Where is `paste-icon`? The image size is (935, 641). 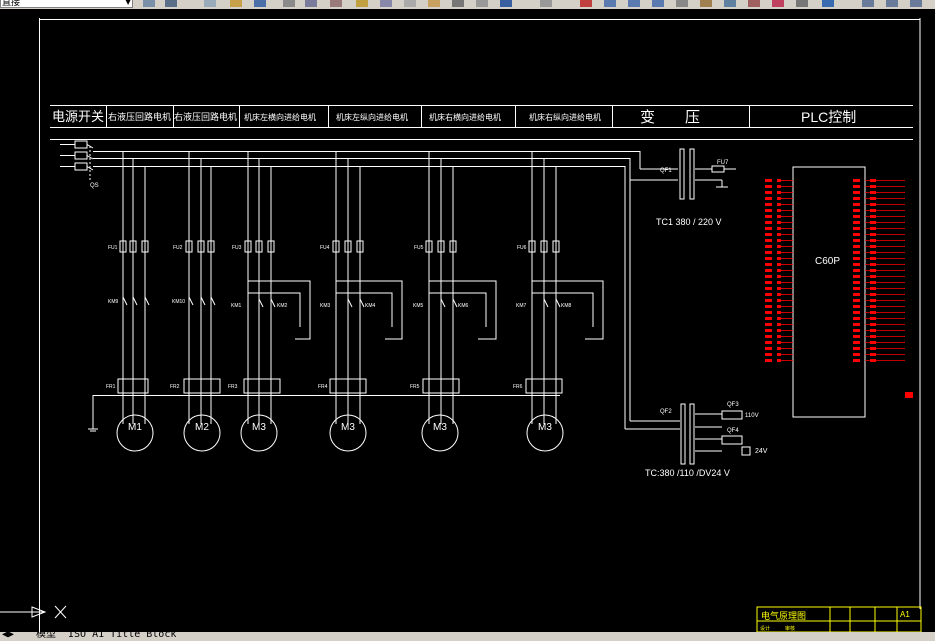
paste-icon is located at coordinates (410, 3).